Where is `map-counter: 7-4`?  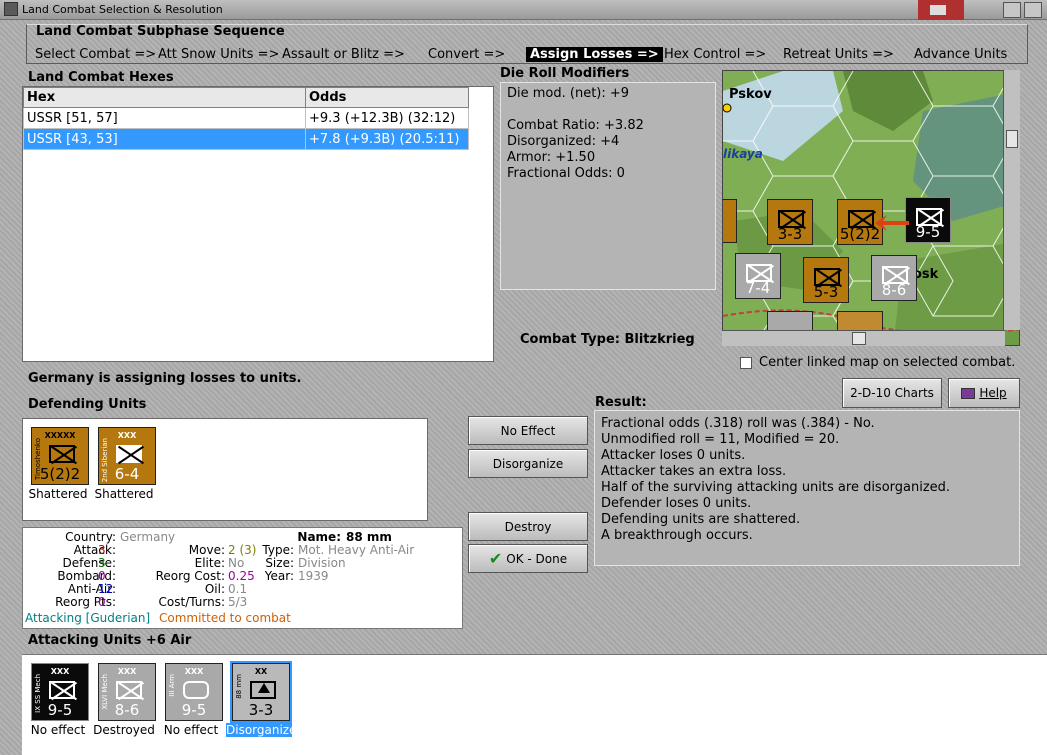
map-counter: 7-4 is located at coordinates (758, 276).